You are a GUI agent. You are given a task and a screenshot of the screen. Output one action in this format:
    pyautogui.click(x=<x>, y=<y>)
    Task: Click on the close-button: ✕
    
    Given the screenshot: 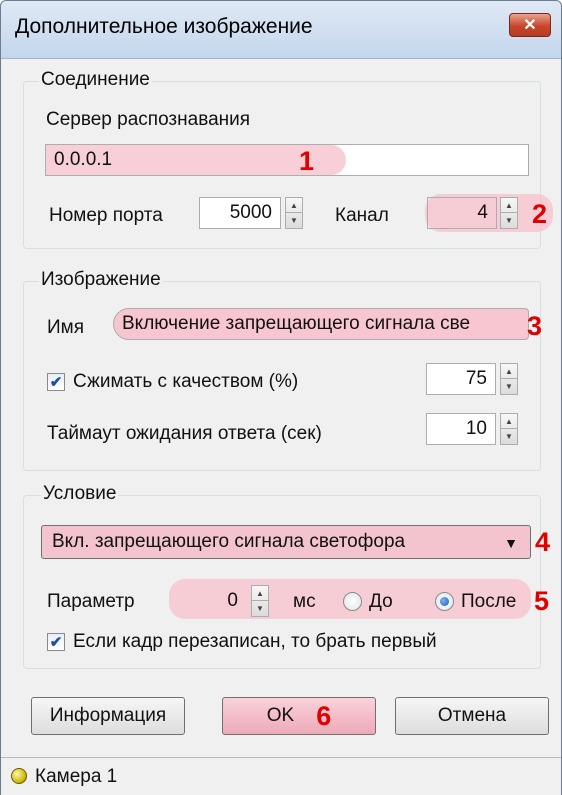 What is the action you would take?
    pyautogui.click(x=530, y=25)
    